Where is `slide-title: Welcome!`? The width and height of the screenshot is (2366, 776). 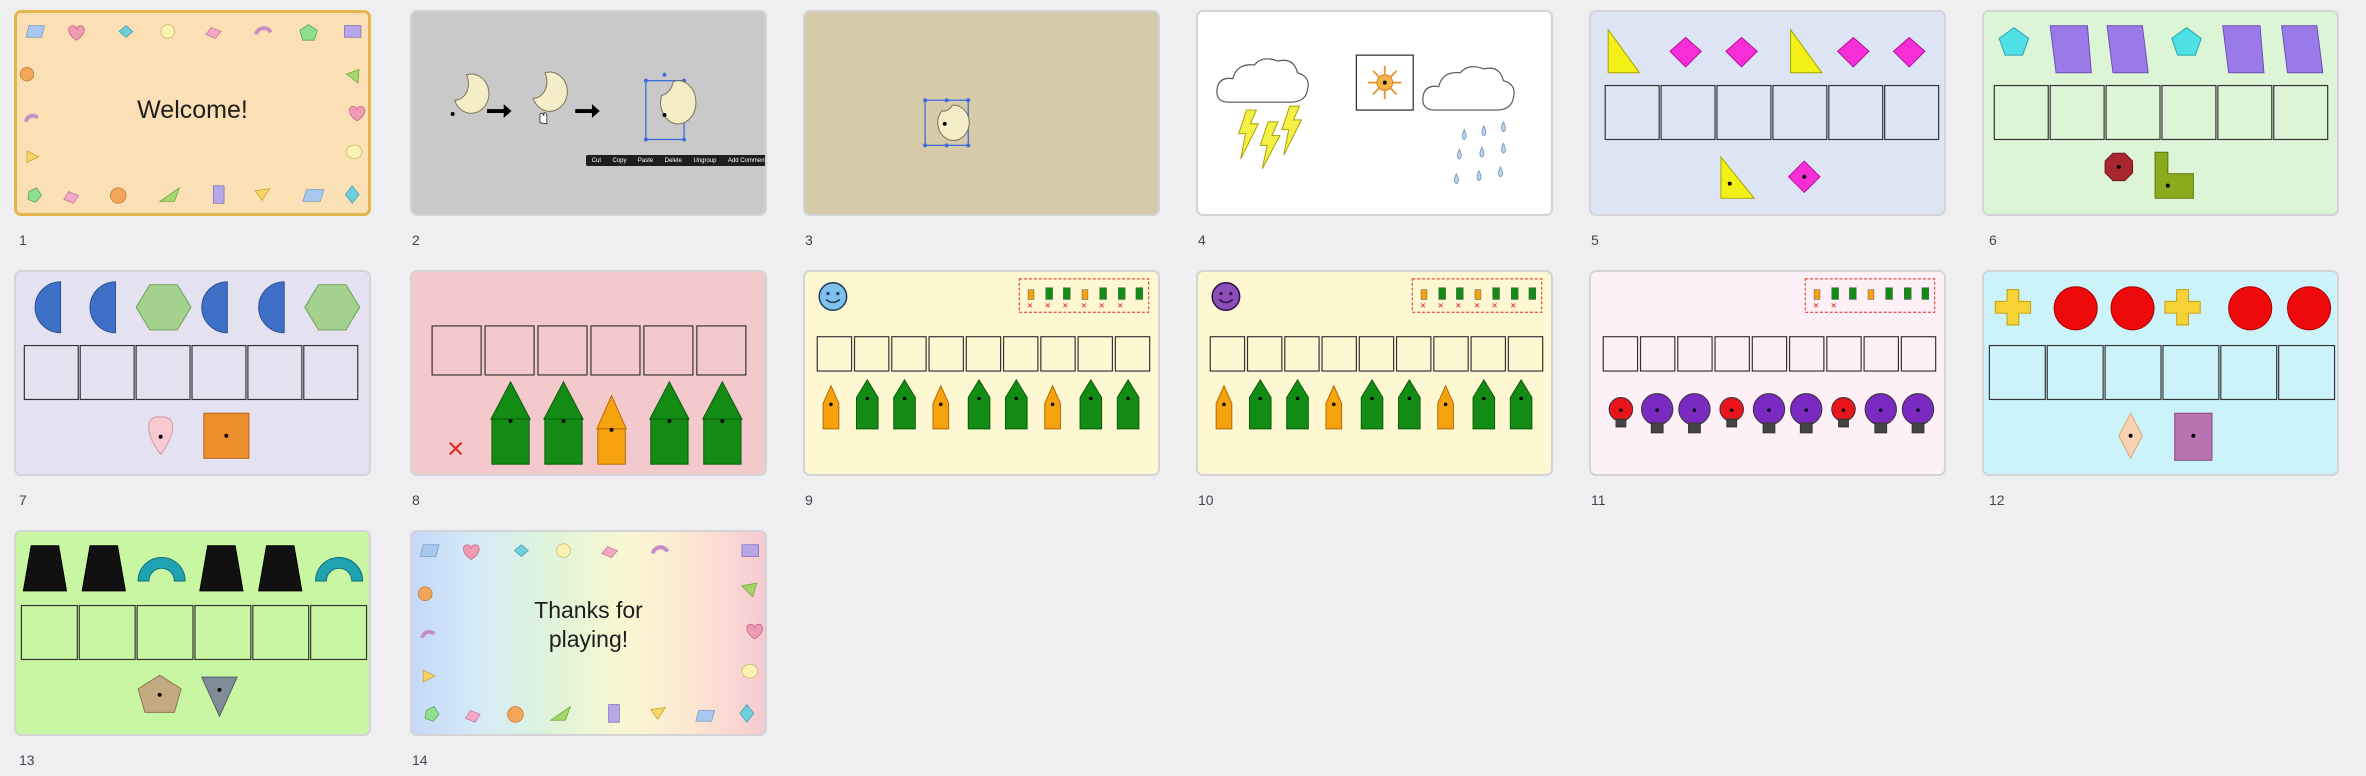 slide-title: Welcome! is located at coordinates (192, 110).